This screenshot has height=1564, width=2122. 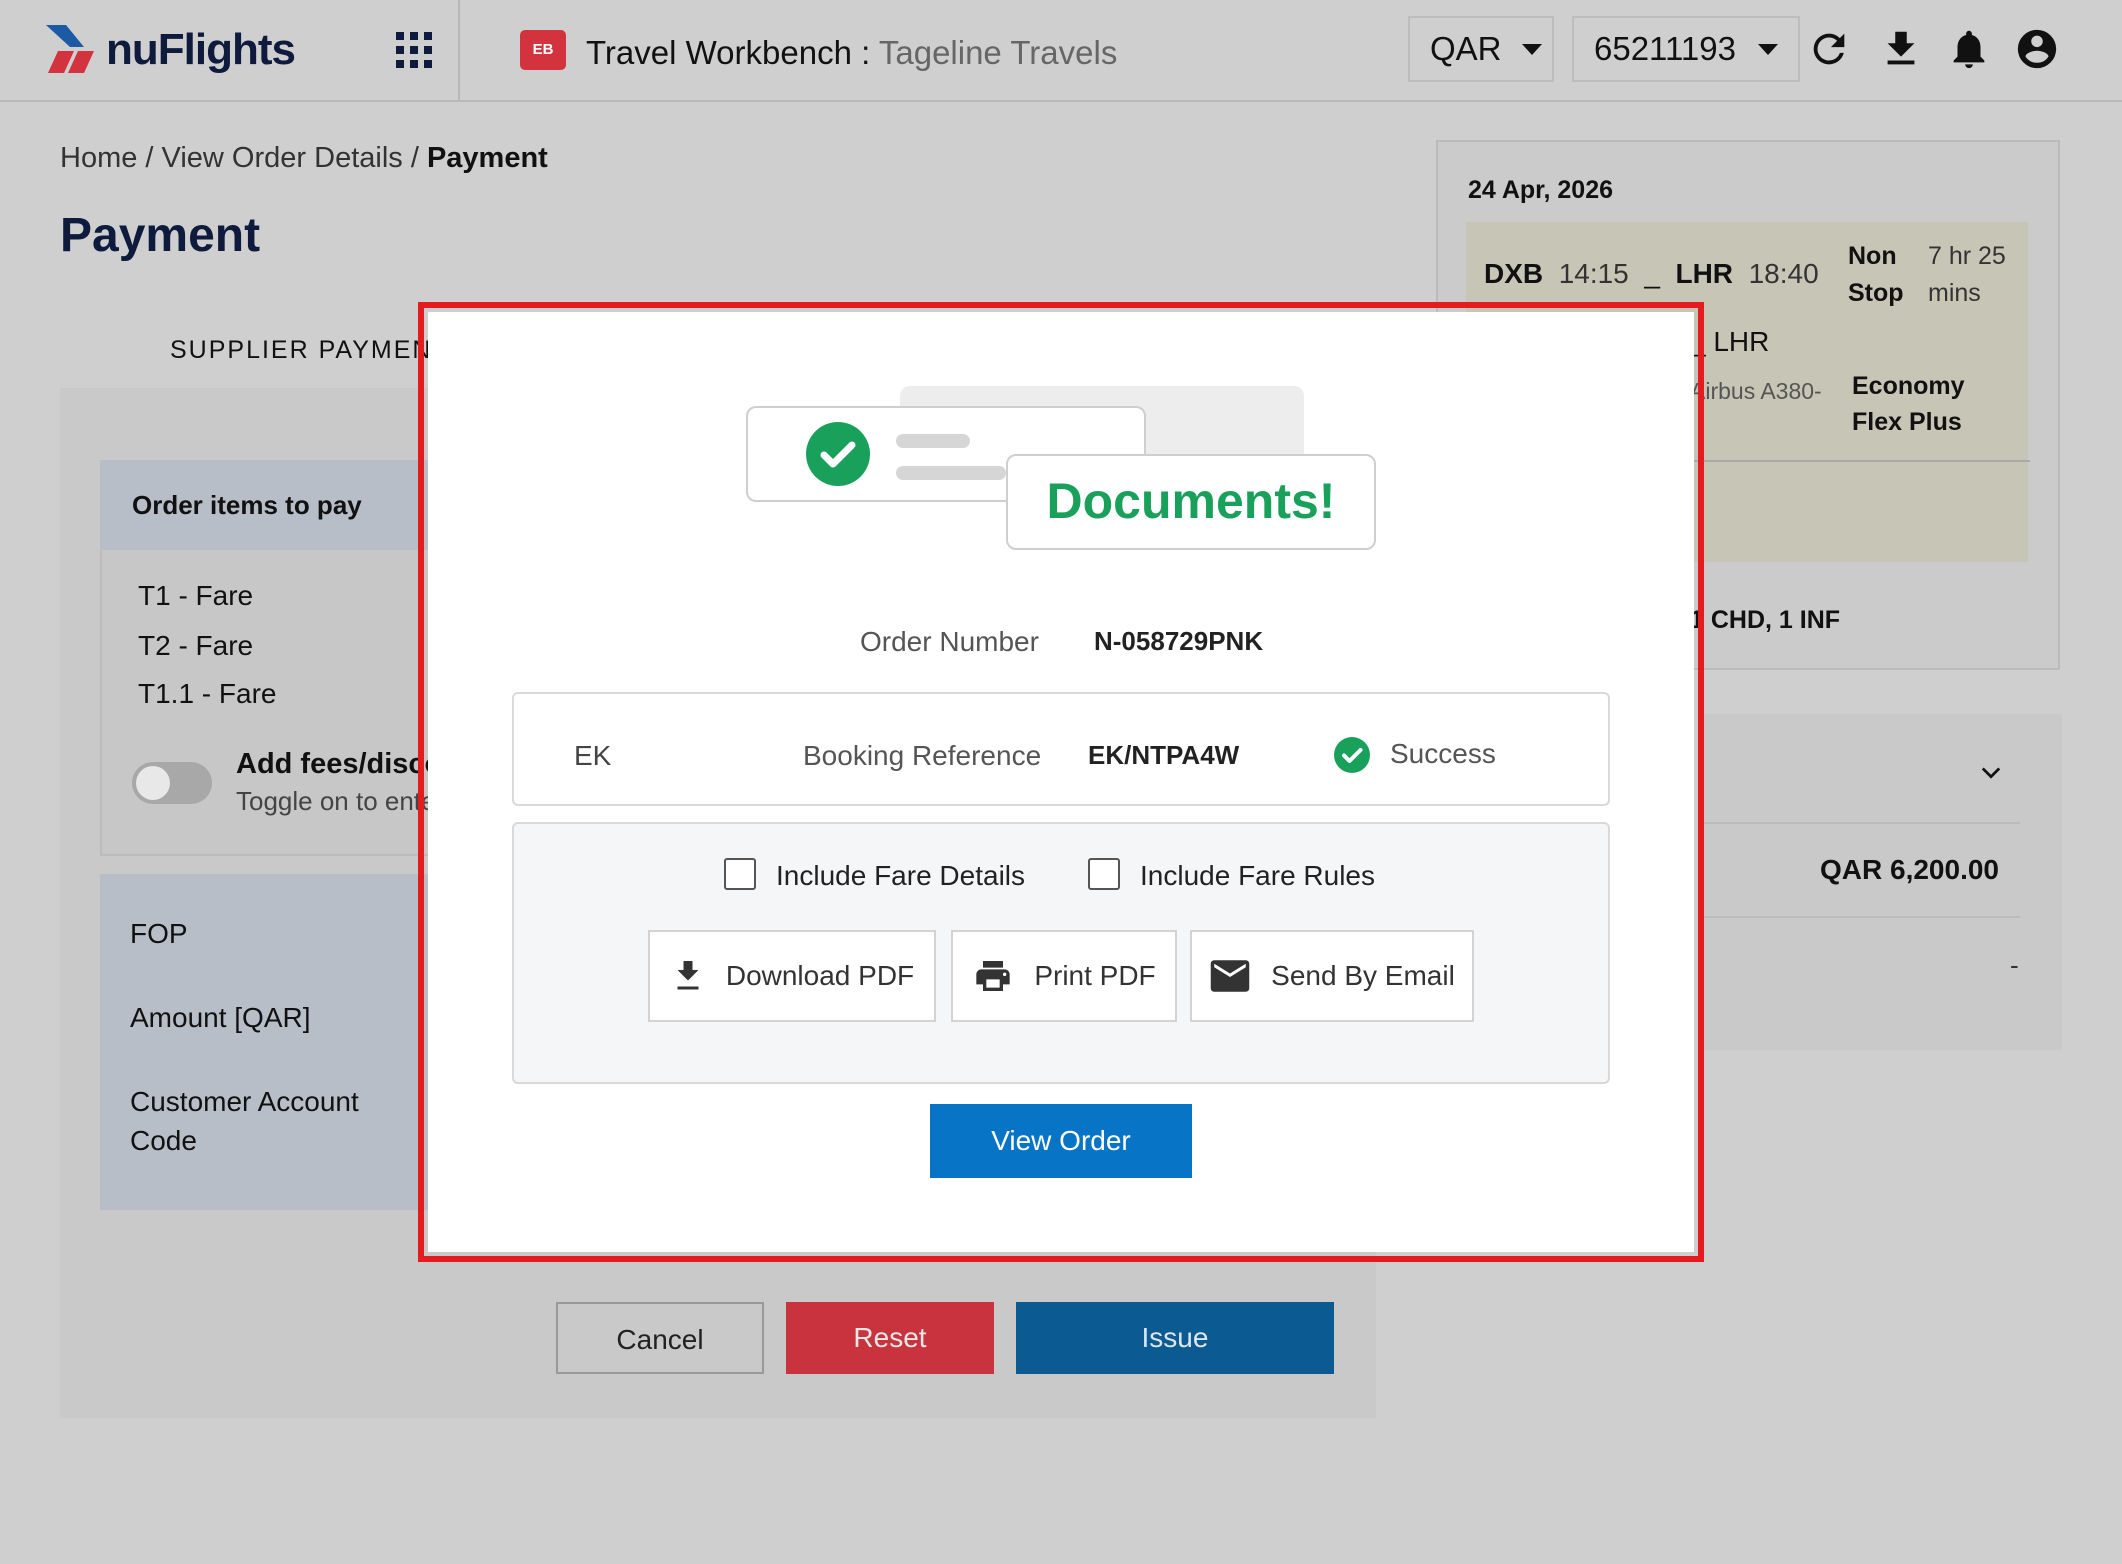 I want to click on view-order-button: View Order, so click(x=1061, y=1141).